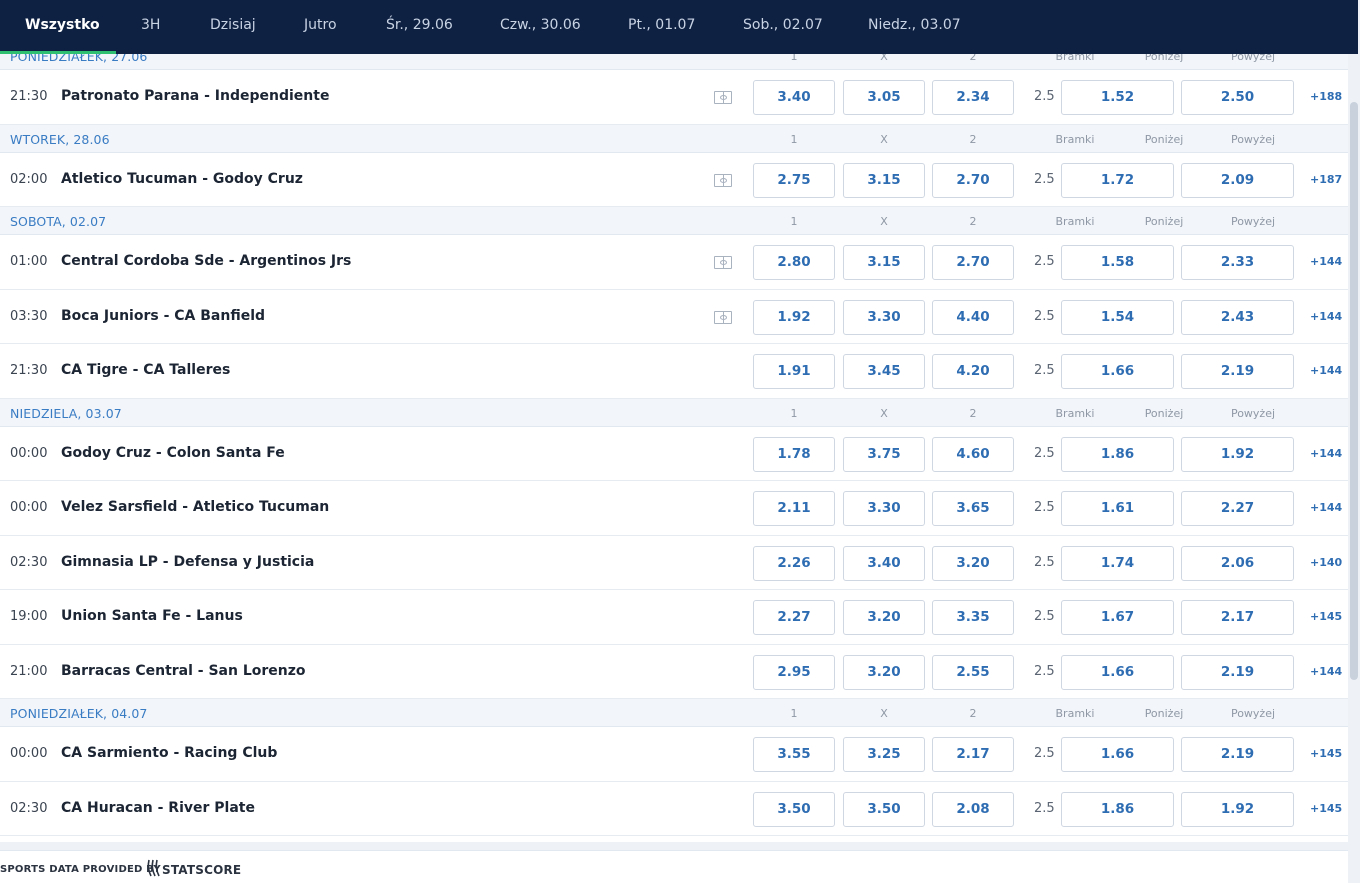 This screenshot has width=1360, height=883. I want to click on tab-fri-0107: Pt., 01.07, so click(661, 27).